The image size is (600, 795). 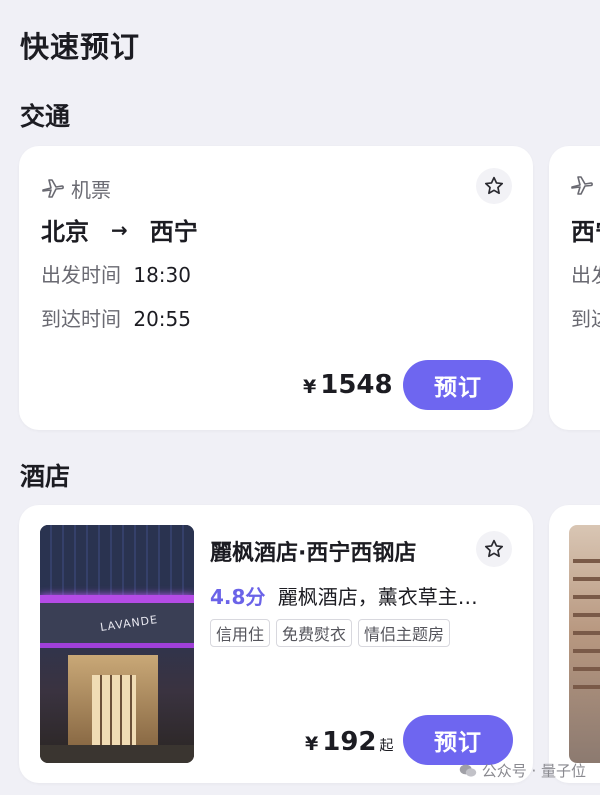 What do you see at coordinates (45, 476) in the screenshot?
I see `section-title-hotel: 酒店` at bounding box center [45, 476].